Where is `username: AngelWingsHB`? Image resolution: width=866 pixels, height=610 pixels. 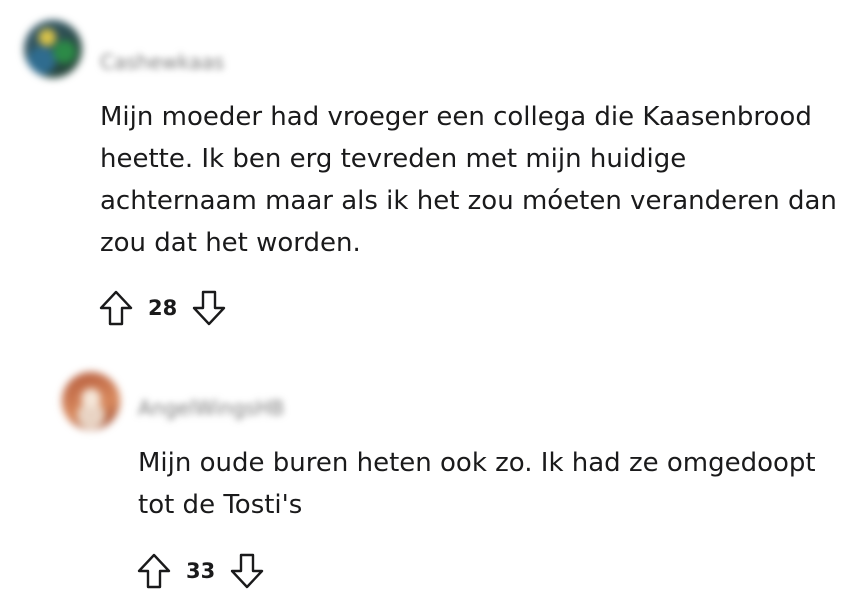 username: AngelWingsHB is located at coordinates (211, 408).